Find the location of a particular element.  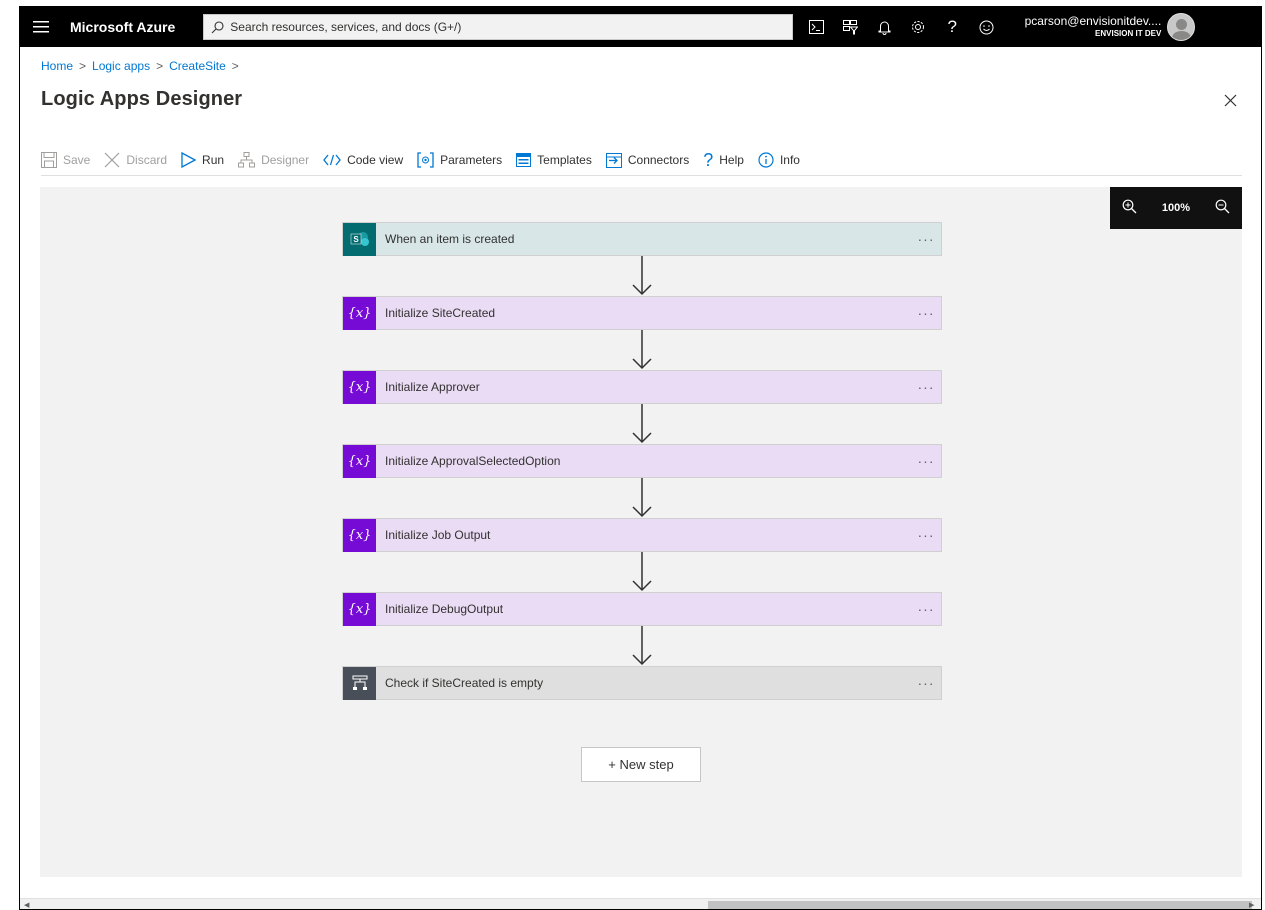

horizontal-scrollbar: ◀ ▶ is located at coordinates (640, 903).